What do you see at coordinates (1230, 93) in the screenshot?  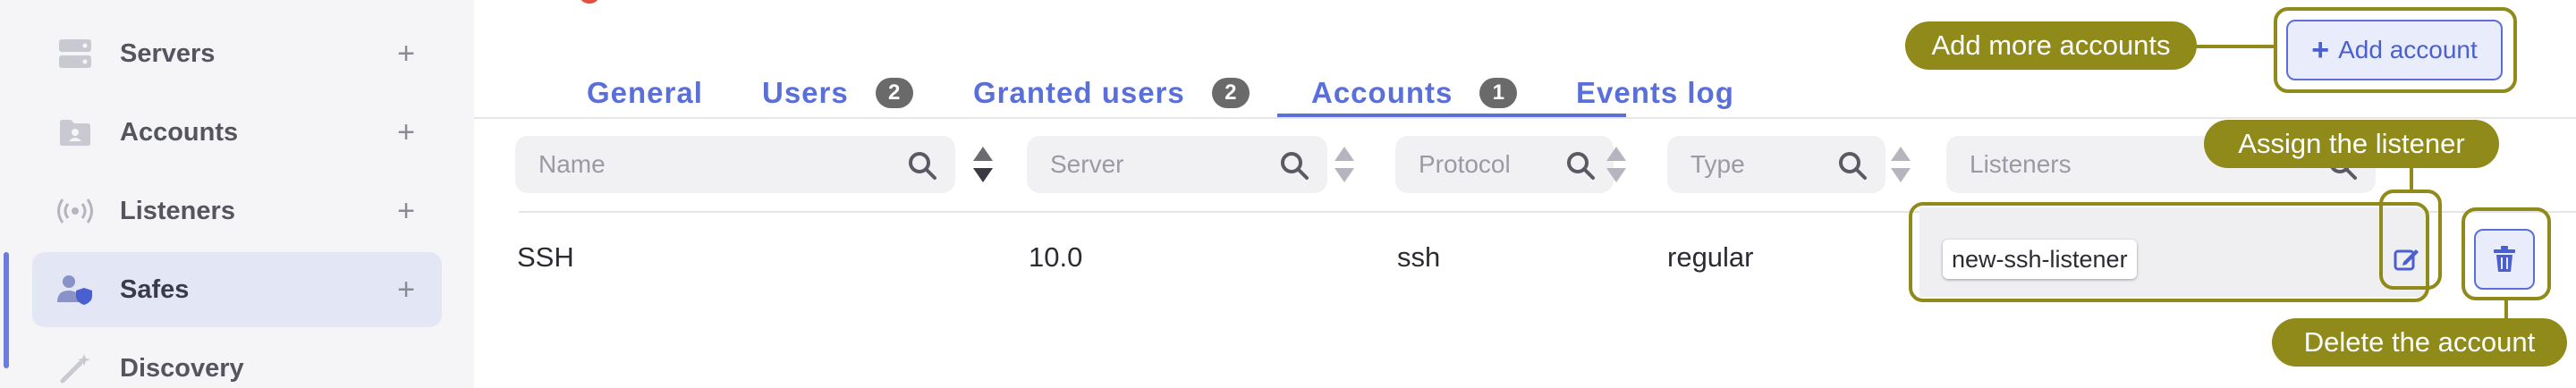 I see `granted-users-count-badge: 2` at bounding box center [1230, 93].